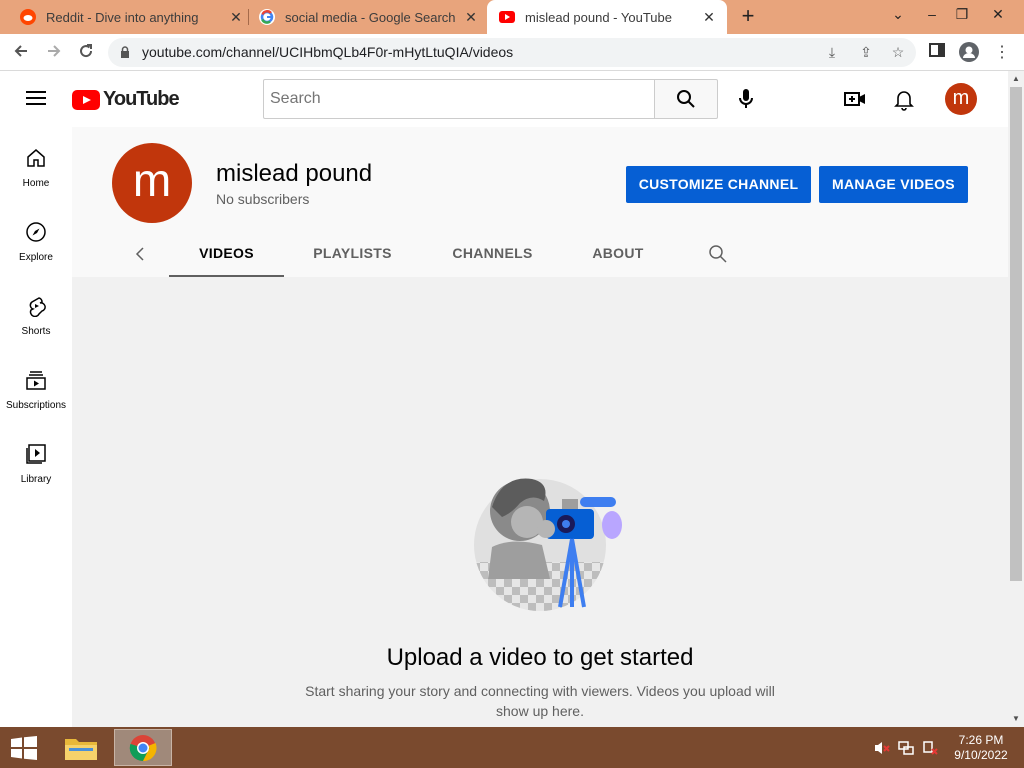 This screenshot has width=1024, height=768. Describe the element at coordinates (492, 254) in the screenshot. I see `tab-channels: CHANNELS` at that location.